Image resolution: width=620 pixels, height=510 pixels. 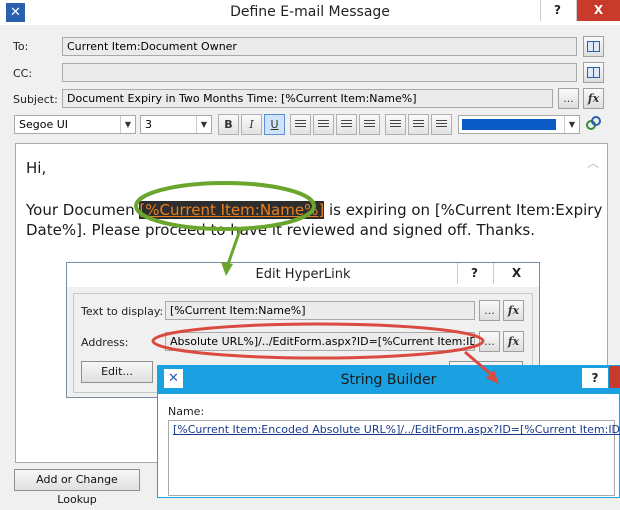 What do you see at coordinates (593, 162) in the screenshot?
I see `editor-scroll-up: ︿` at bounding box center [593, 162].